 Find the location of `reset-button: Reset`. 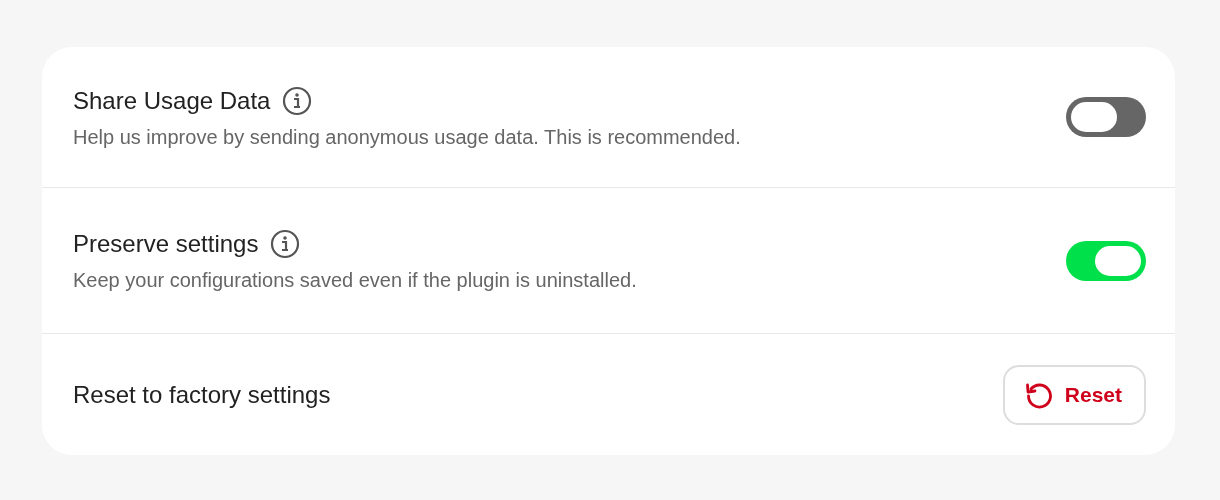

reset-button: Reset is located at coordinates (1074, 394).